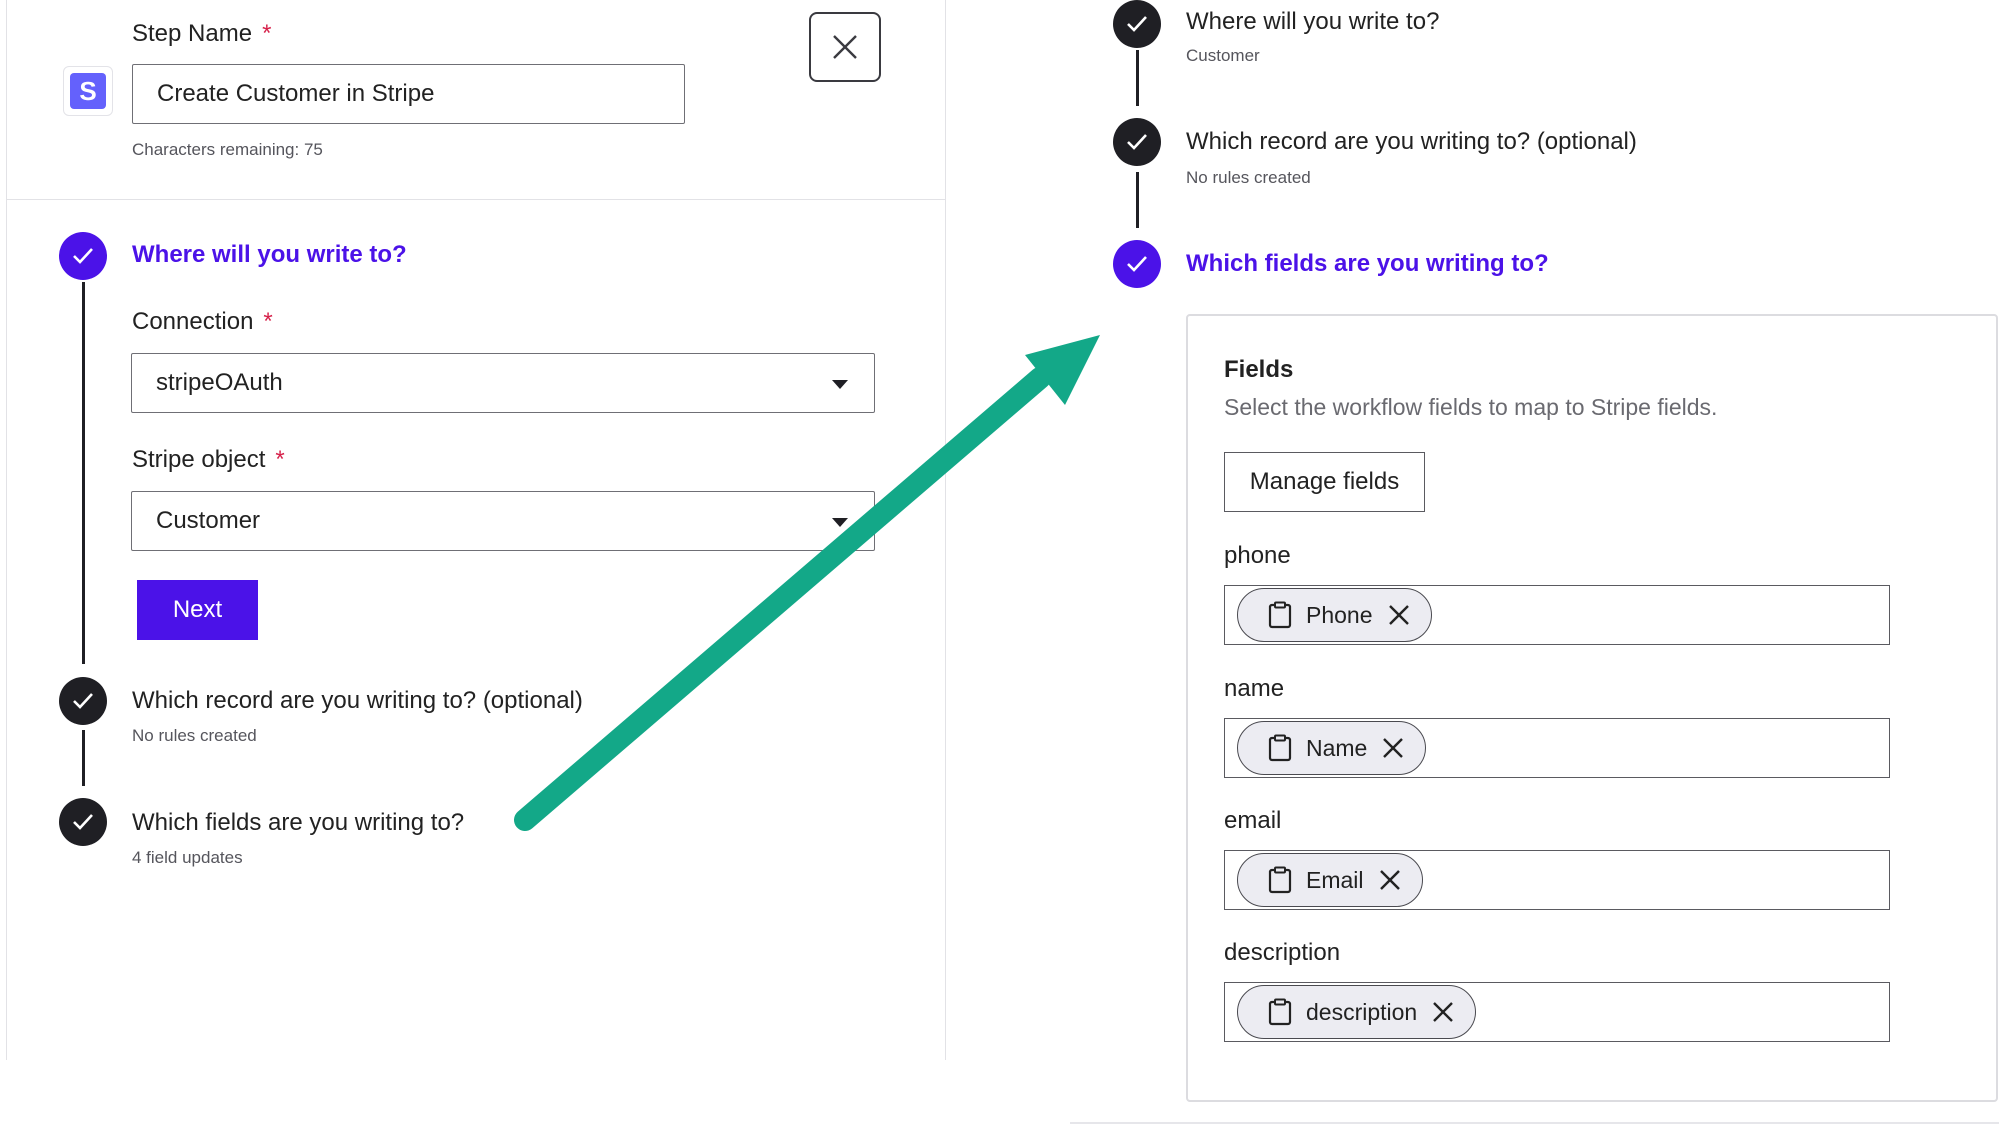 This screenshot has width=1999, height=1129. Describe the element at coordinates (208, 520) in the screenshot. I see `stripe-object-value: Customer` at that location.